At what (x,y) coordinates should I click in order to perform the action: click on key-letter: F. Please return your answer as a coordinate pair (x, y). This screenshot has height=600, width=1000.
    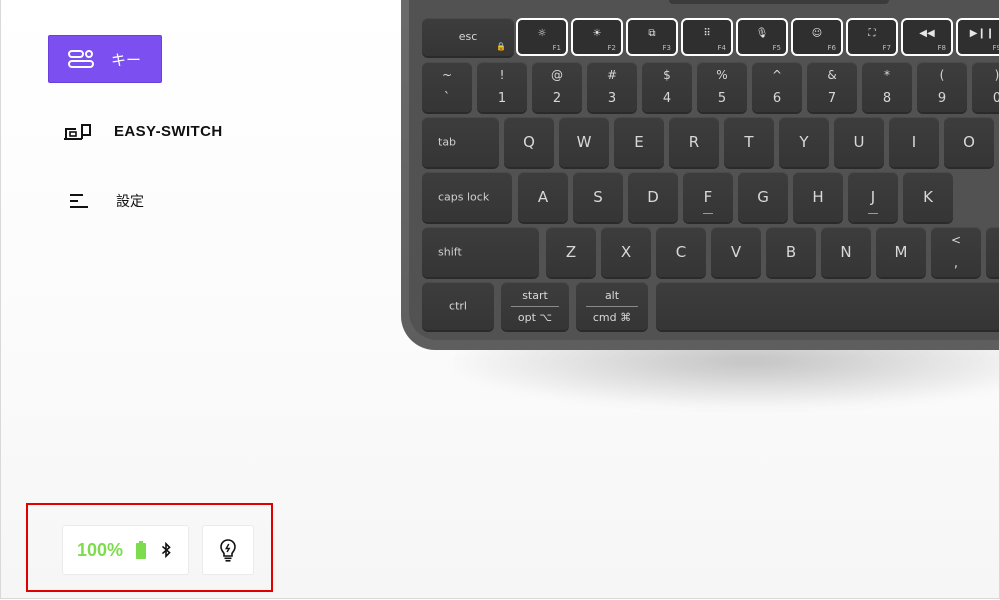
    Looking at the image, I should click on (708, 197).